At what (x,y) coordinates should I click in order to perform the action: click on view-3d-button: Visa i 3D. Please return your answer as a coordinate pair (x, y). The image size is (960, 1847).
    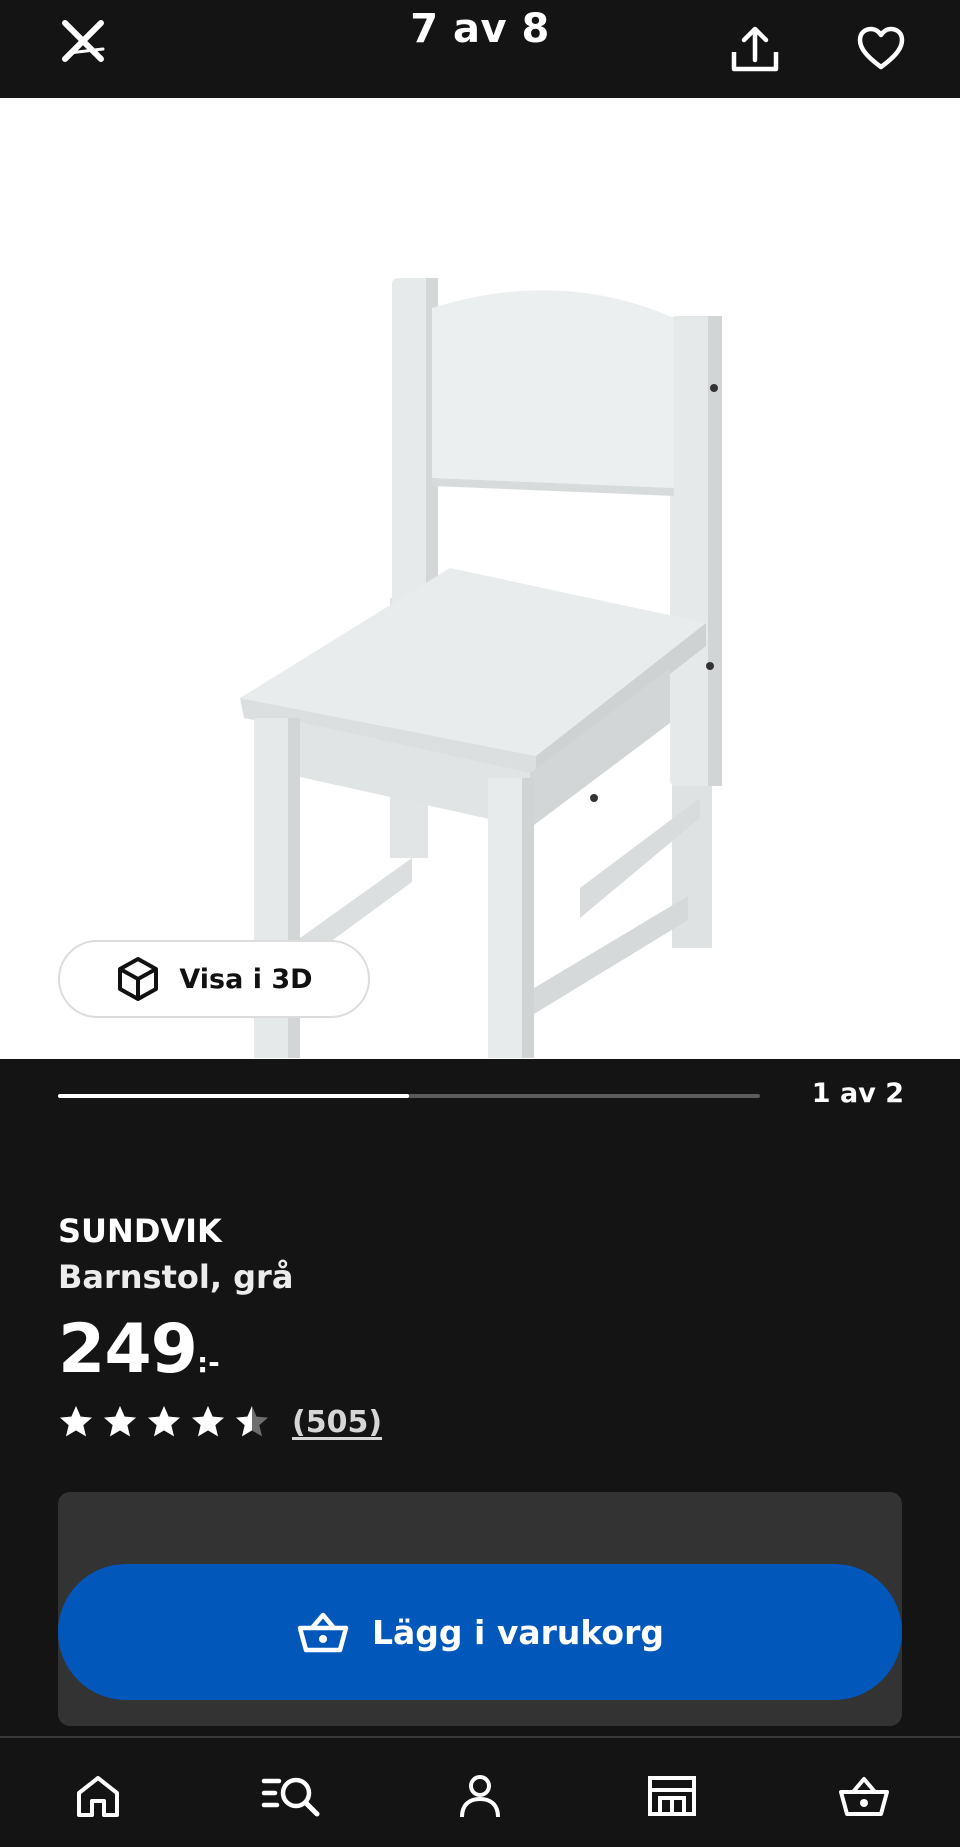
    Looking at the image, I should click on (214, 979).